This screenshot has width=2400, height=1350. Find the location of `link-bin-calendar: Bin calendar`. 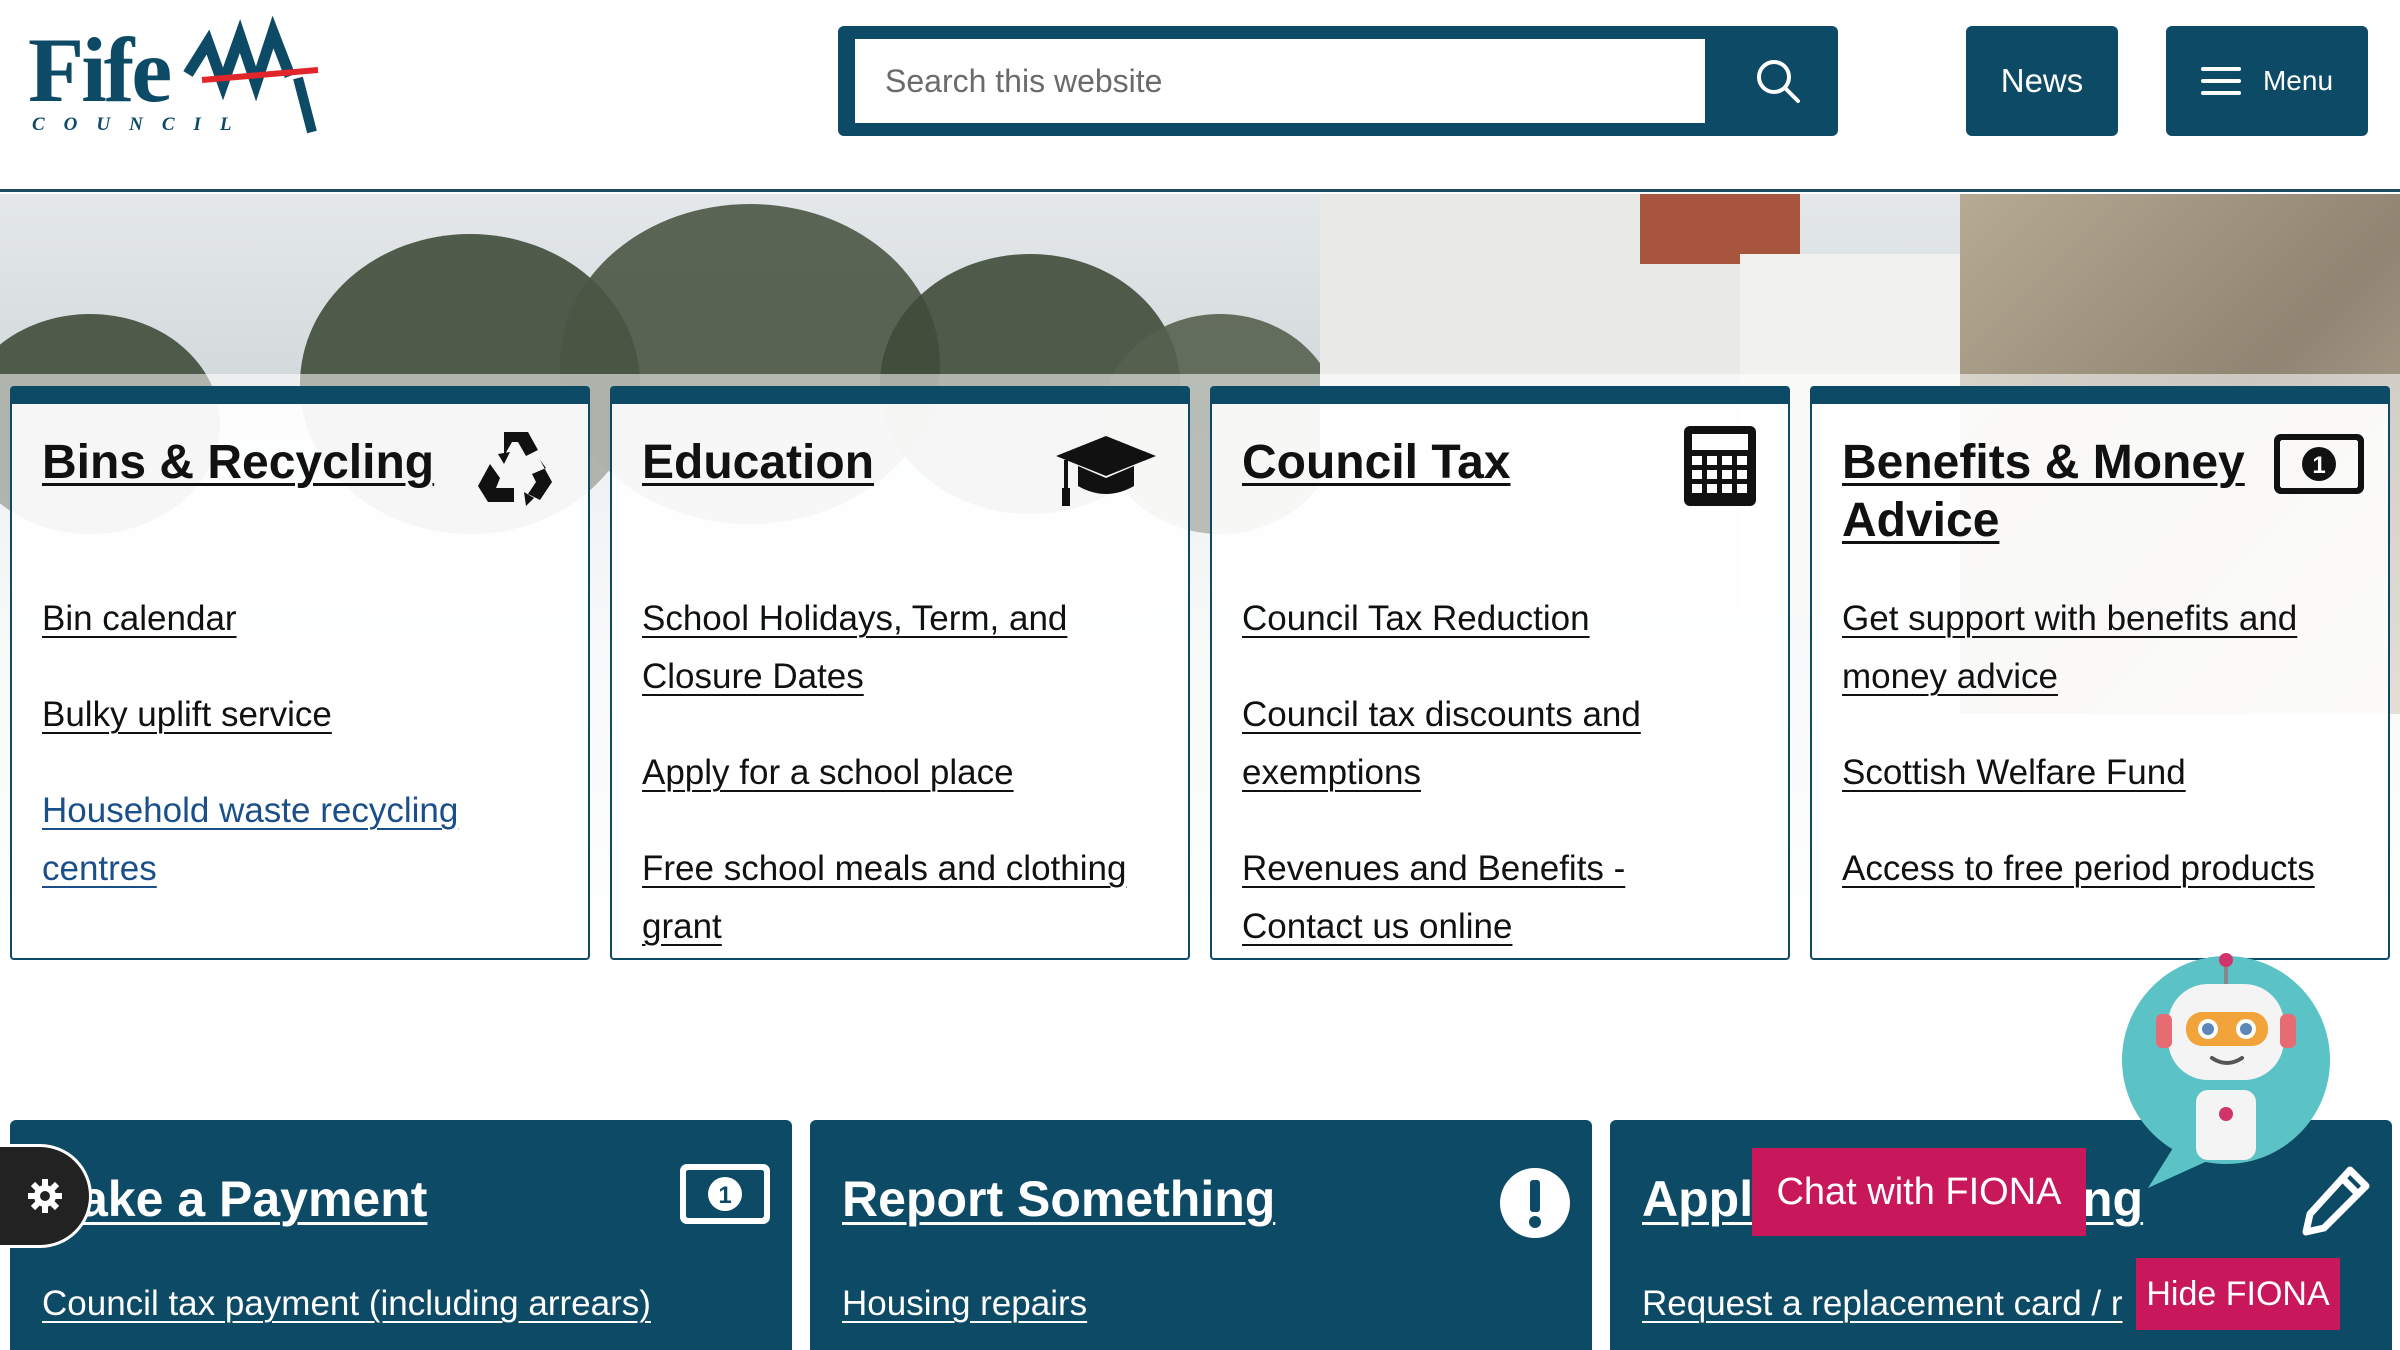

link-bin-calendar: Bin calendar is located at coordinates (302, 619).